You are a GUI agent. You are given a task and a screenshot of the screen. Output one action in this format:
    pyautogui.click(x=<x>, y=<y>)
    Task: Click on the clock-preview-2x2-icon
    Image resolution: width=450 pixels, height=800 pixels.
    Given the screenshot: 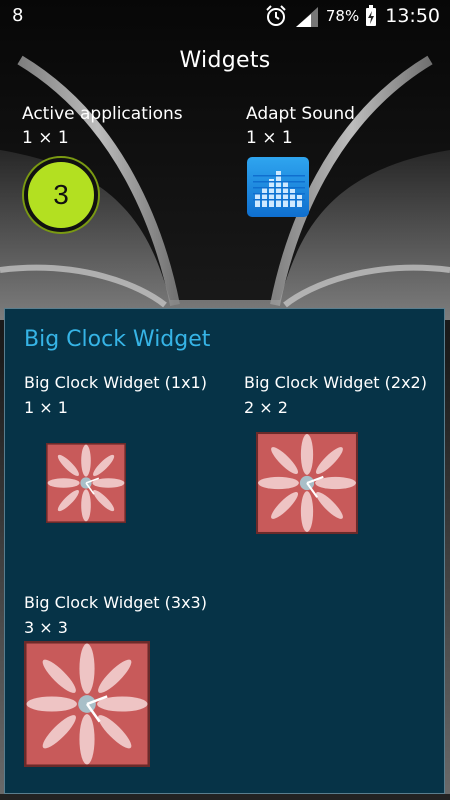 What is the action you would take?
    pyautogui.click(x=307, y=483)
    